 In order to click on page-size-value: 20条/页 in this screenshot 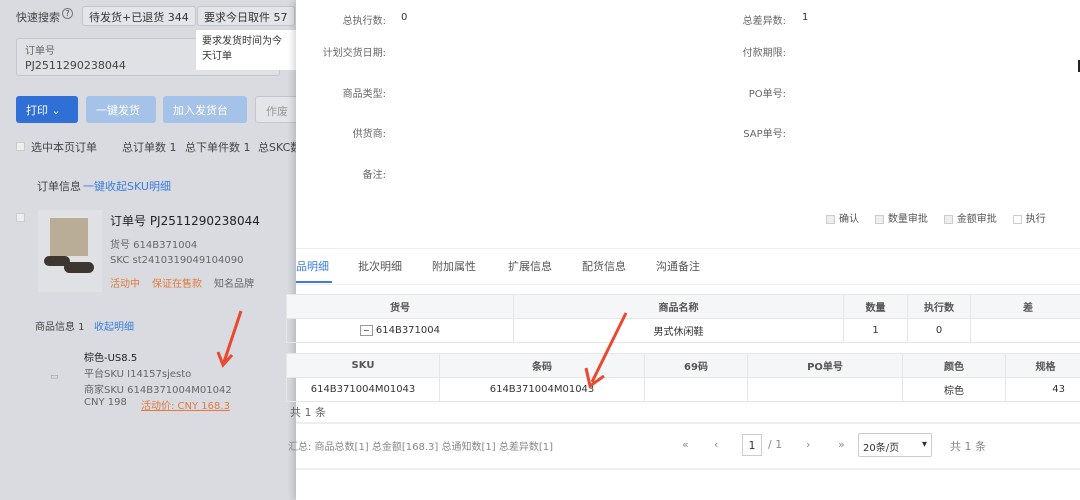, I will do `click(881, 448)`.